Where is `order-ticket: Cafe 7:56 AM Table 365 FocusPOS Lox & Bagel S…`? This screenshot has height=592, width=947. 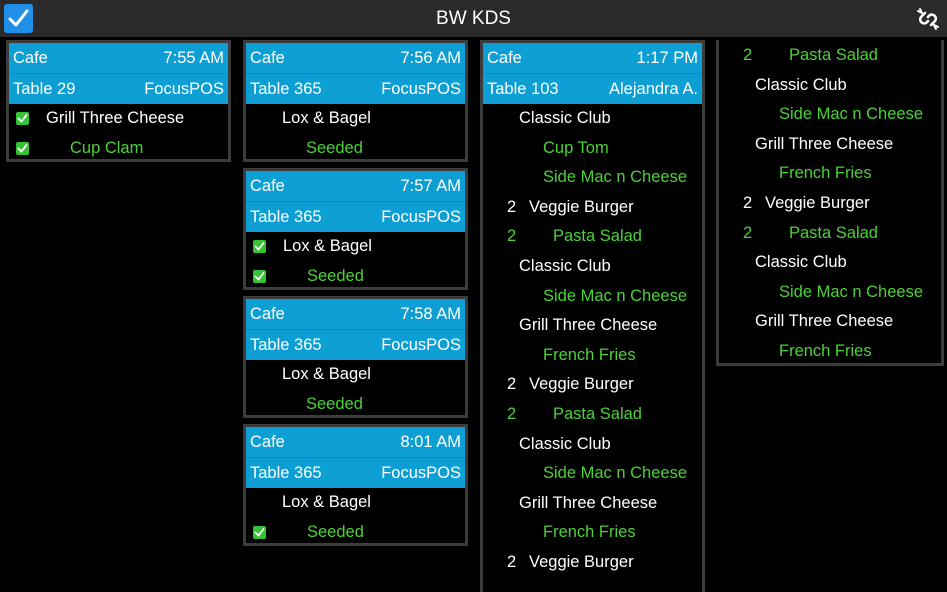 order-ticket: Cafe 7:56 AM Table 365 FocusPOS Lox & Bagel S… is located at coordinates (355, 101).